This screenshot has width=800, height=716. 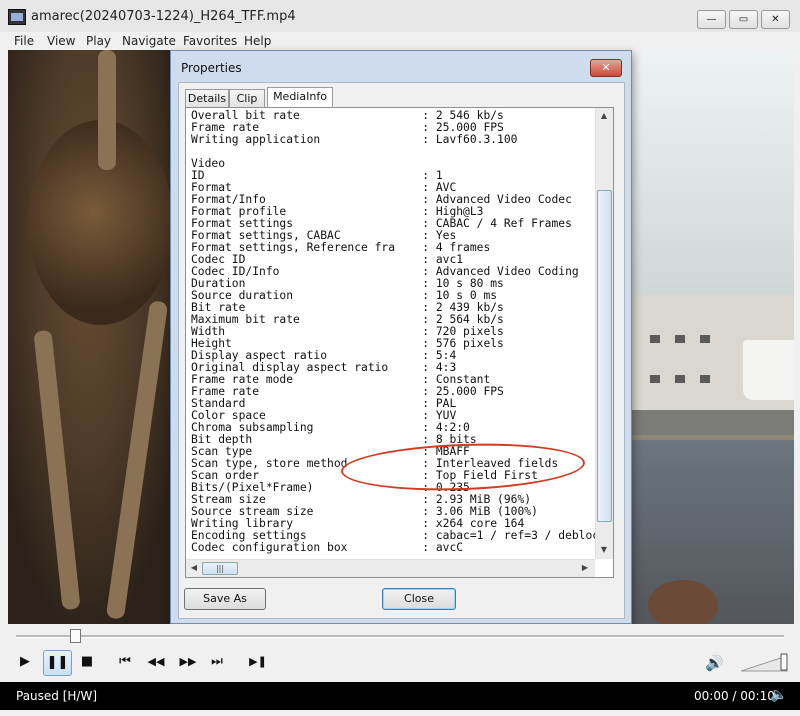 I want to click on menu-help: Help, so click(x=257, y=41).